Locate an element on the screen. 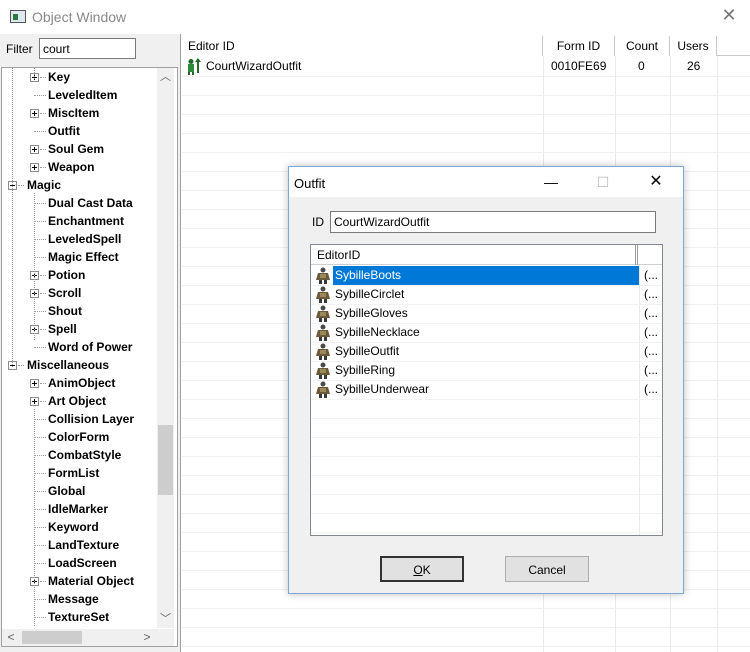 This screenshot has height=652, width=750. cancel-button: Cancel is located at coordinates (547, 569).